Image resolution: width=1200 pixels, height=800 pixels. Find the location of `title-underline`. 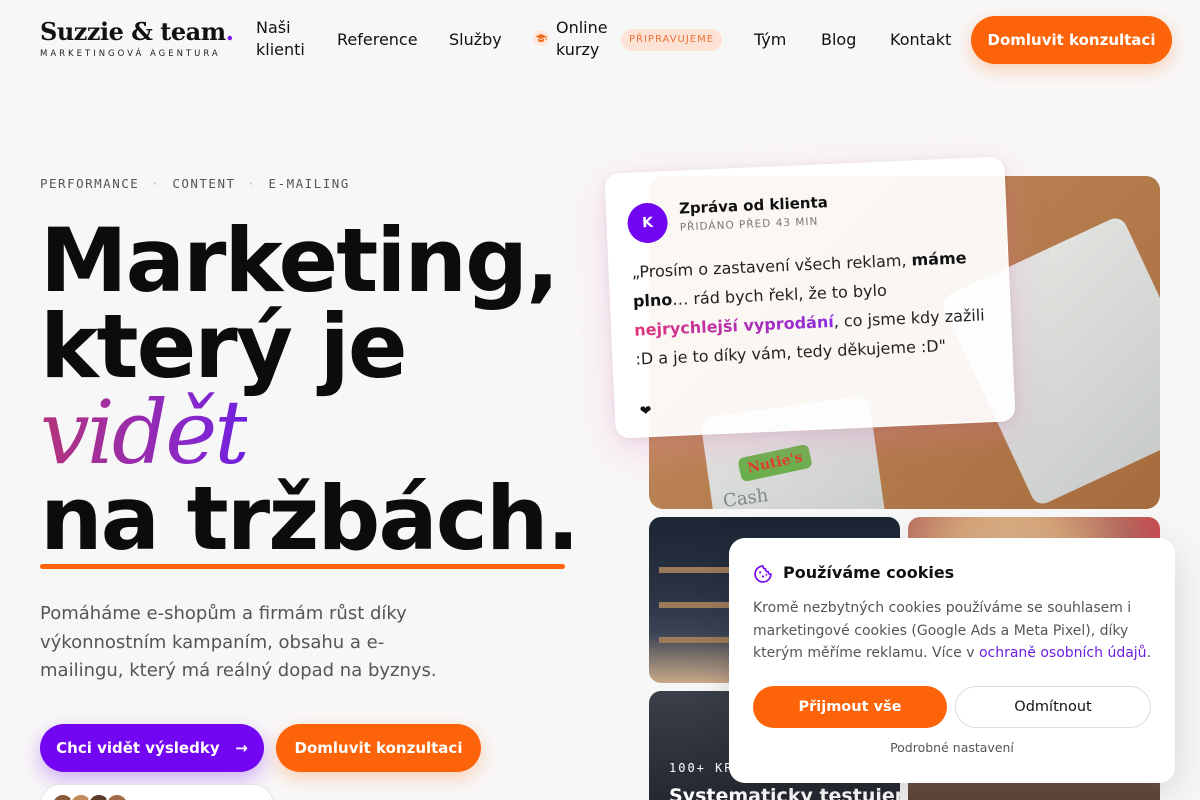

title-underline is located at coordinates (302, 566).